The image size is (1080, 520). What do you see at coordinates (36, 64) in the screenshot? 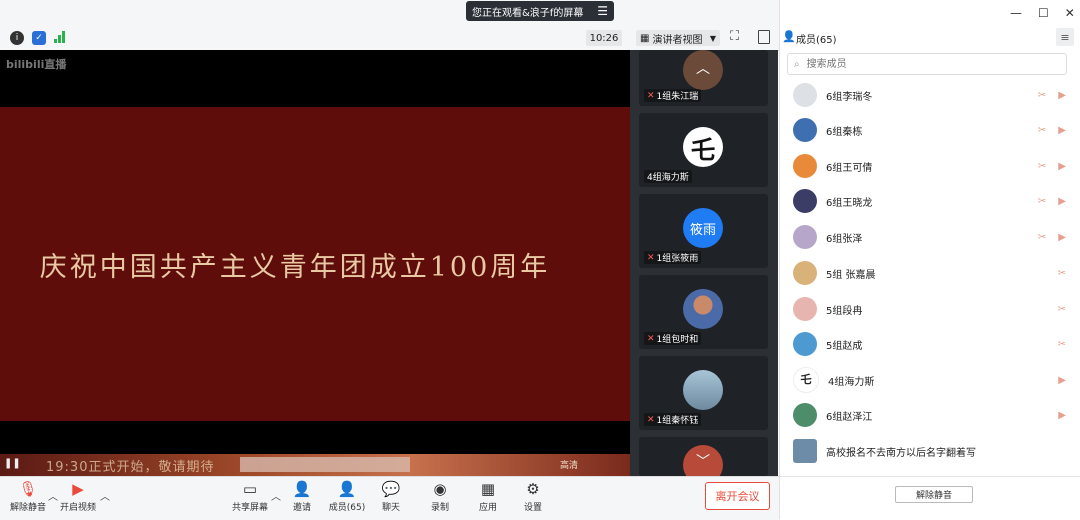
I see `video-watermark: bilibili直播` at bounding box center [36, 64].